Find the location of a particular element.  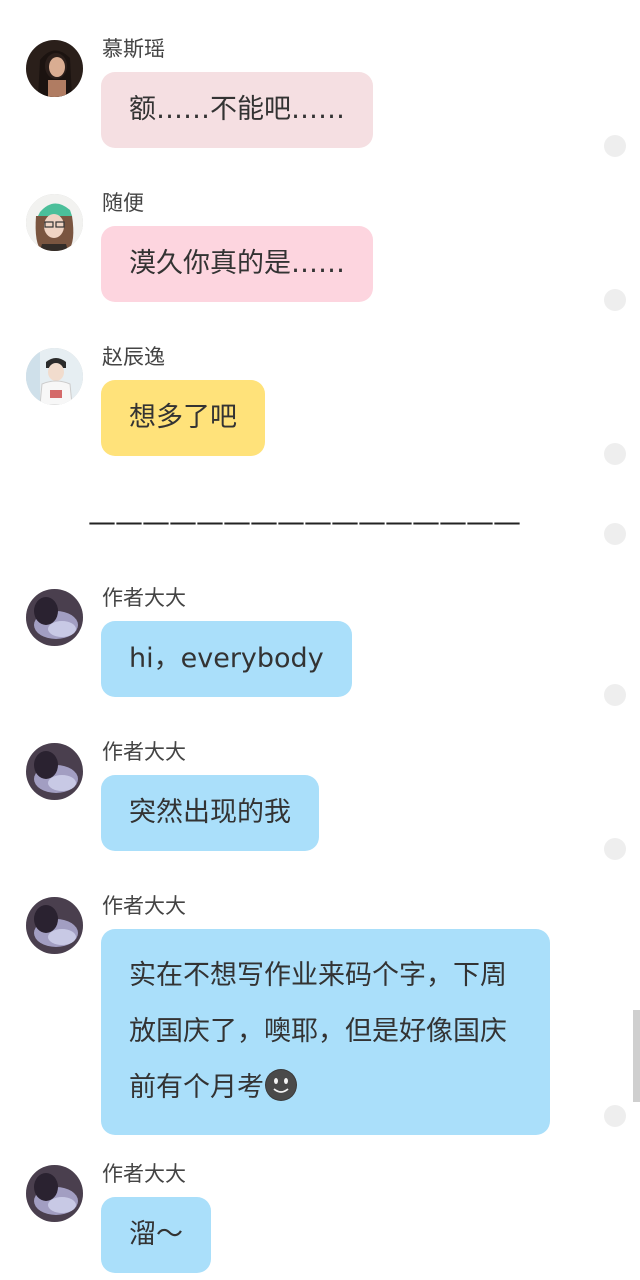

sender-name: 赵辰逸 is located at coordinates (133, 357).